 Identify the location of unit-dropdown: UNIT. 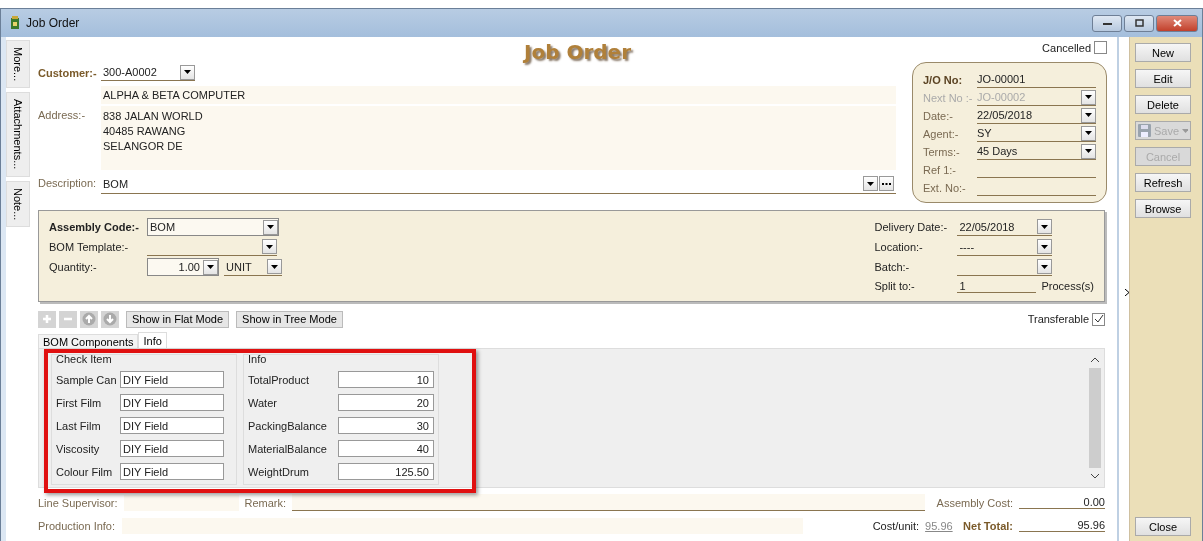
(253, 267).